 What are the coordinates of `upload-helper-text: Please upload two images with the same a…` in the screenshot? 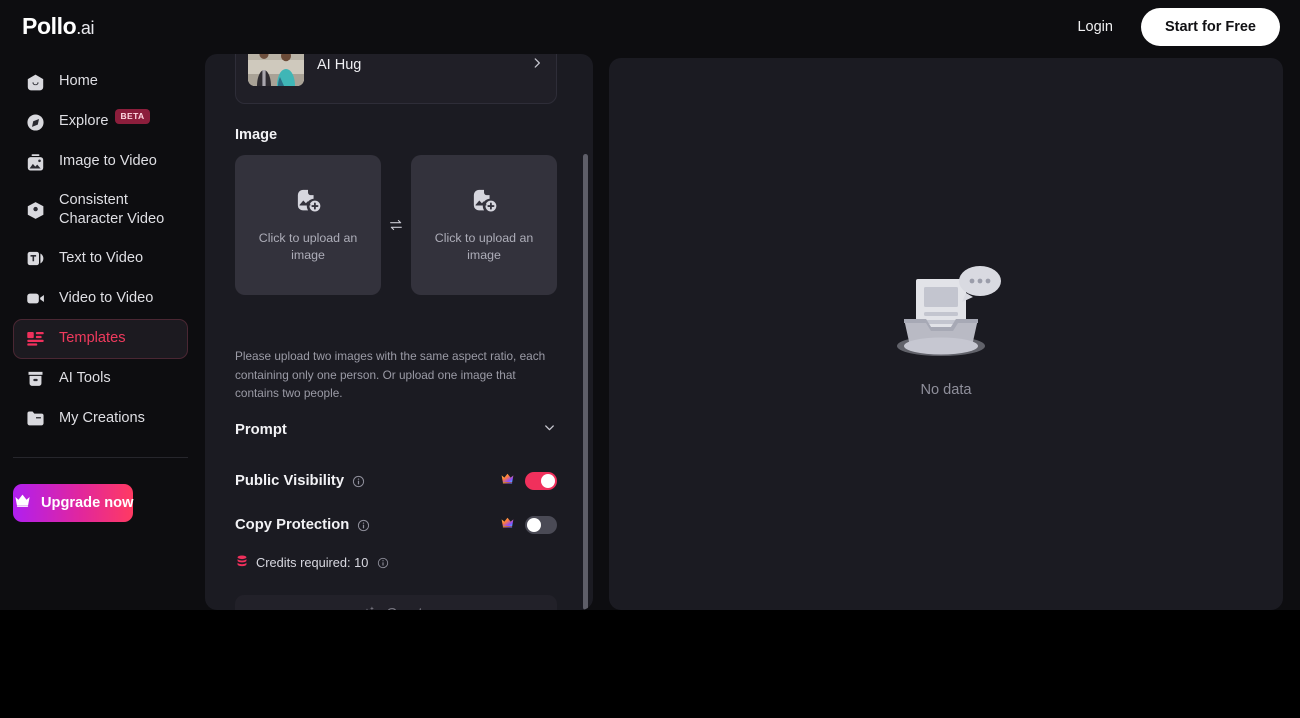 It's located at (390, 375).